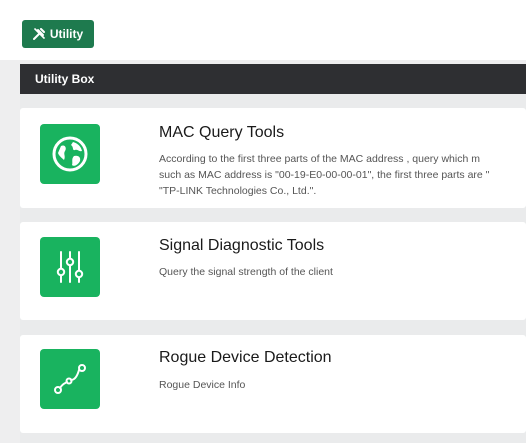  I want to click on desc-line: Query the signal strength of the client, so click(246, 272).